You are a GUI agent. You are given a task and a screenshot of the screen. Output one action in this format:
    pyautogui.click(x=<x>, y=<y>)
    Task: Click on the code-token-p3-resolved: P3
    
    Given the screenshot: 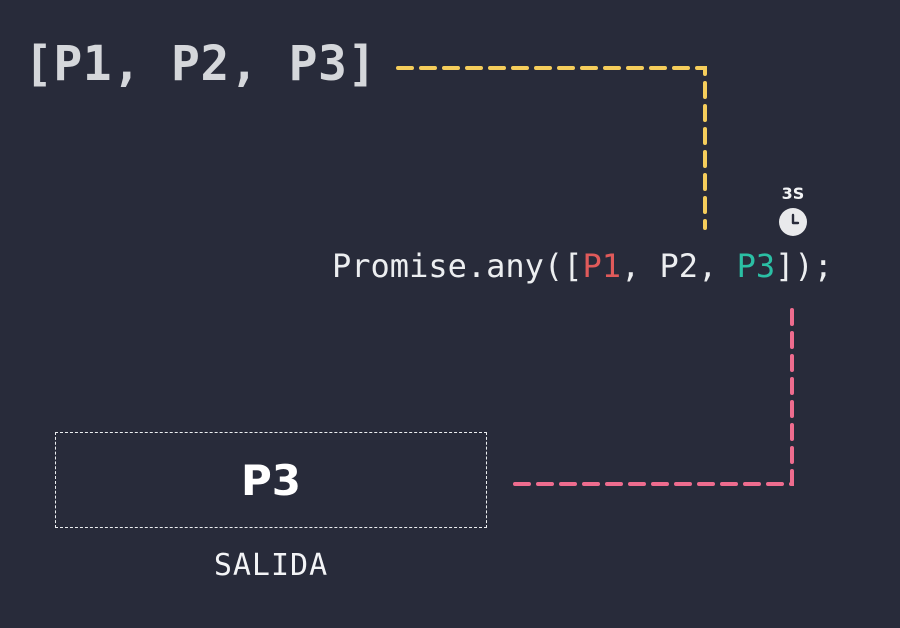 What is the action you would take?
    pyautogui.click(x=756, y=266)
    